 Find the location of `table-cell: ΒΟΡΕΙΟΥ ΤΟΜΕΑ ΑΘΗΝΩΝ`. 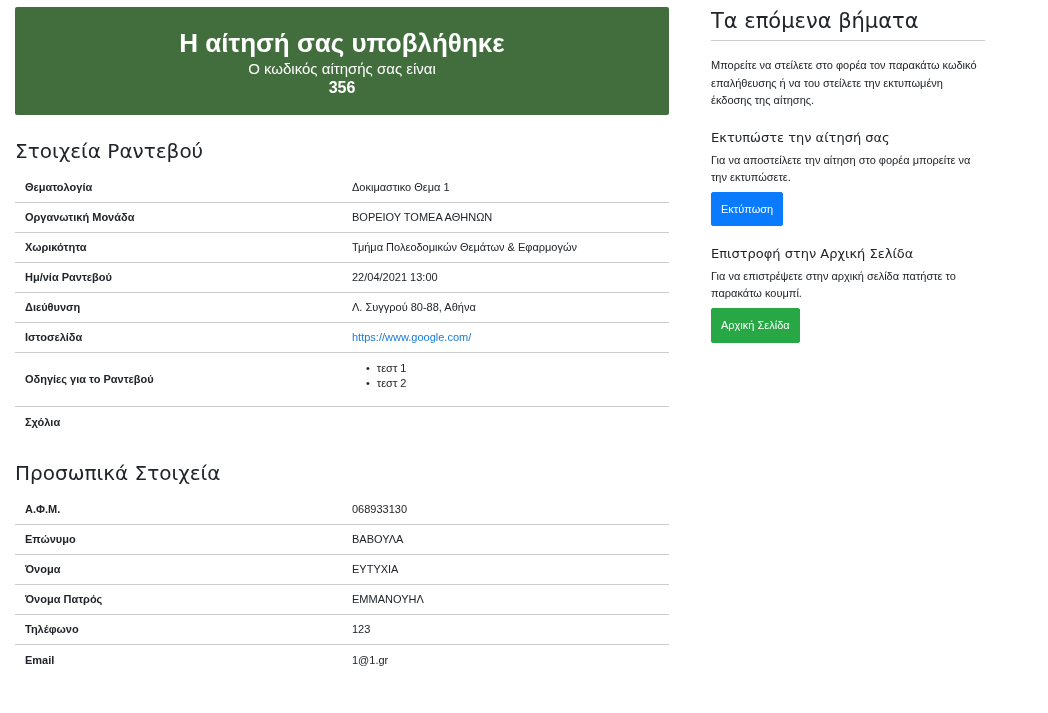

table-cell: ΒΟΡΕΙΟΥ ΤΟΜΕΑ ΑΘΗΝΩΝ is located at coordinates (505, 217).